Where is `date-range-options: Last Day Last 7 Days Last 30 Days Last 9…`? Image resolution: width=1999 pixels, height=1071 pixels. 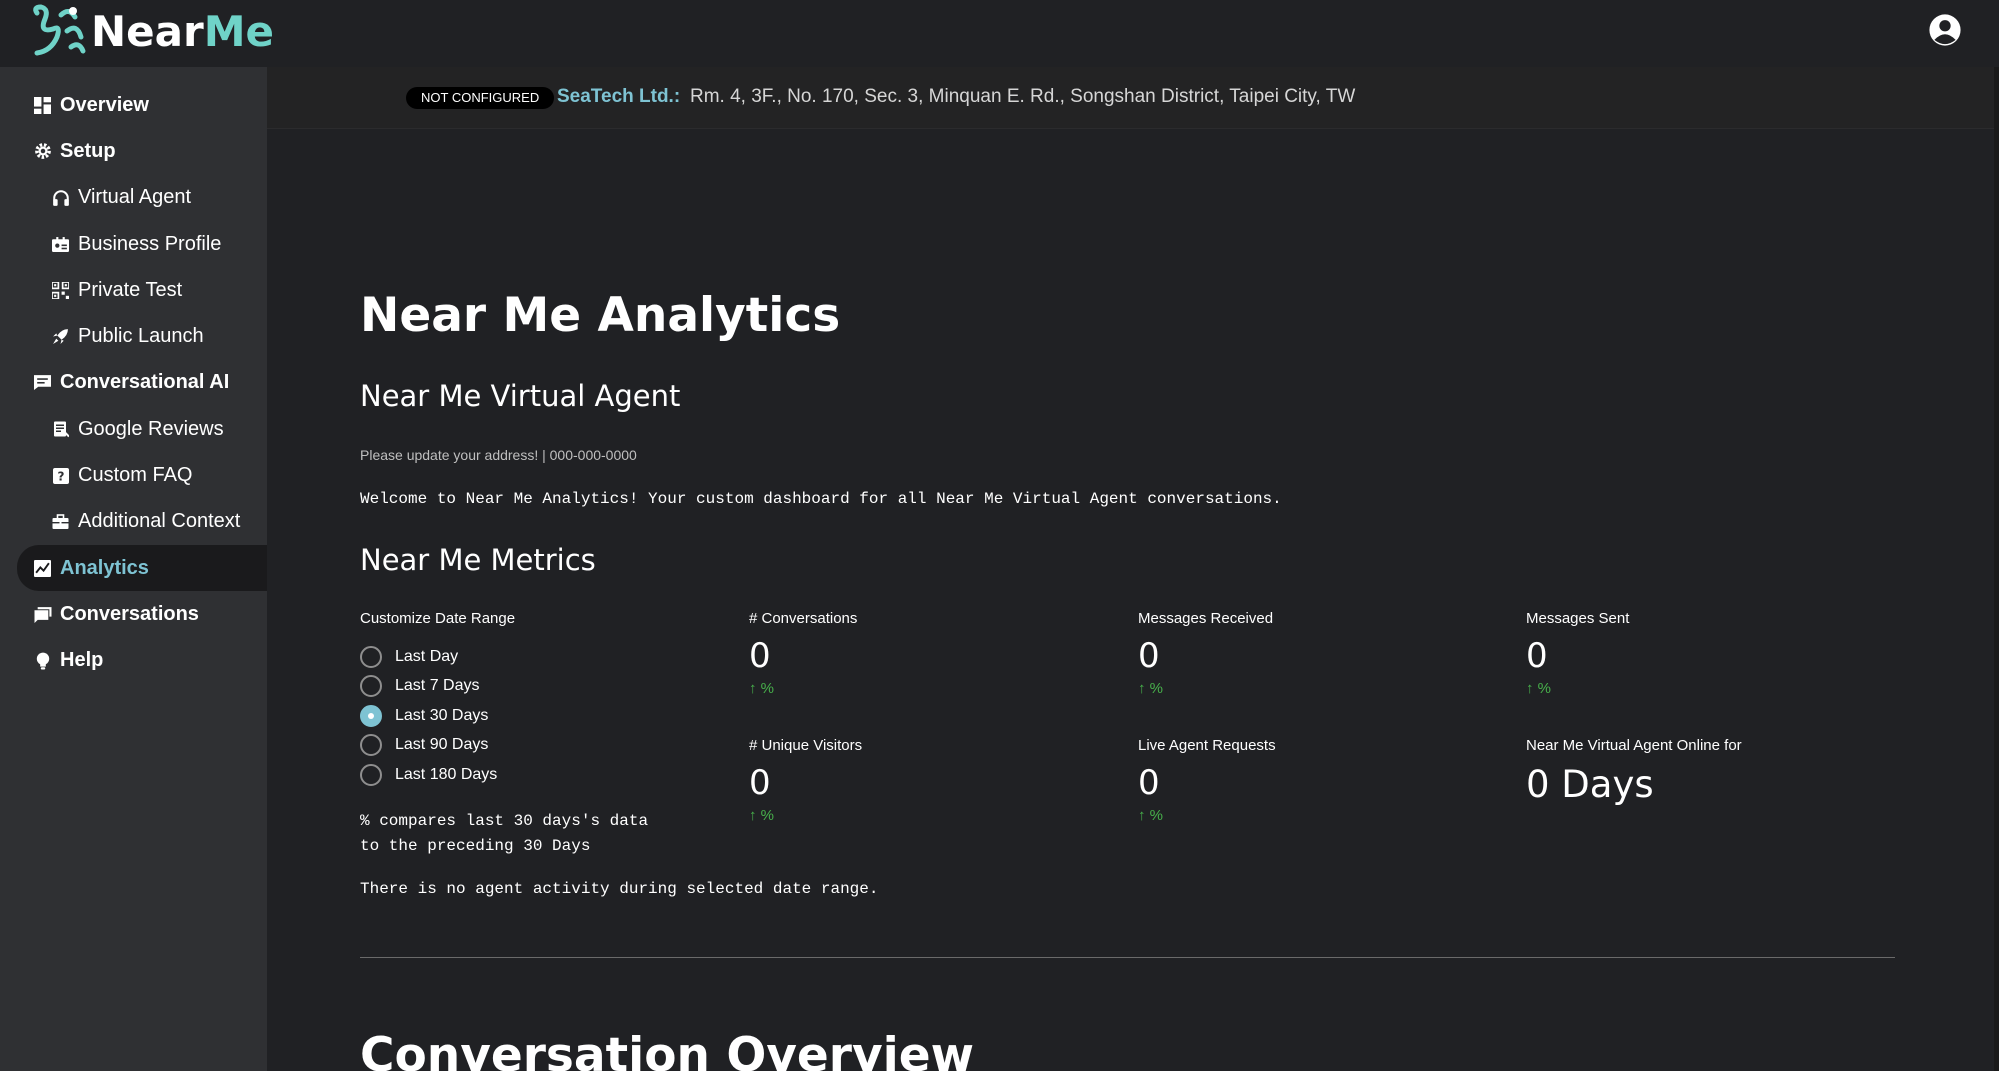
date-range-options: Last Day Last 7 Days Last 30 Days Last 9… is located at coordinates (428, 716).